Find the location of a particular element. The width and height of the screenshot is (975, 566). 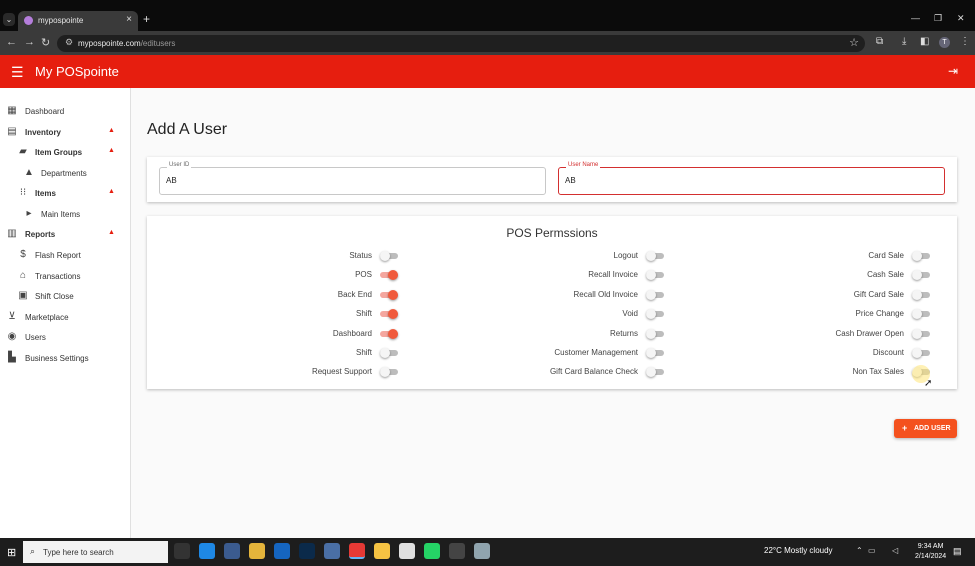

sidebar-item-flash-report: $ Flash Report is located at coordinates (65, 256).